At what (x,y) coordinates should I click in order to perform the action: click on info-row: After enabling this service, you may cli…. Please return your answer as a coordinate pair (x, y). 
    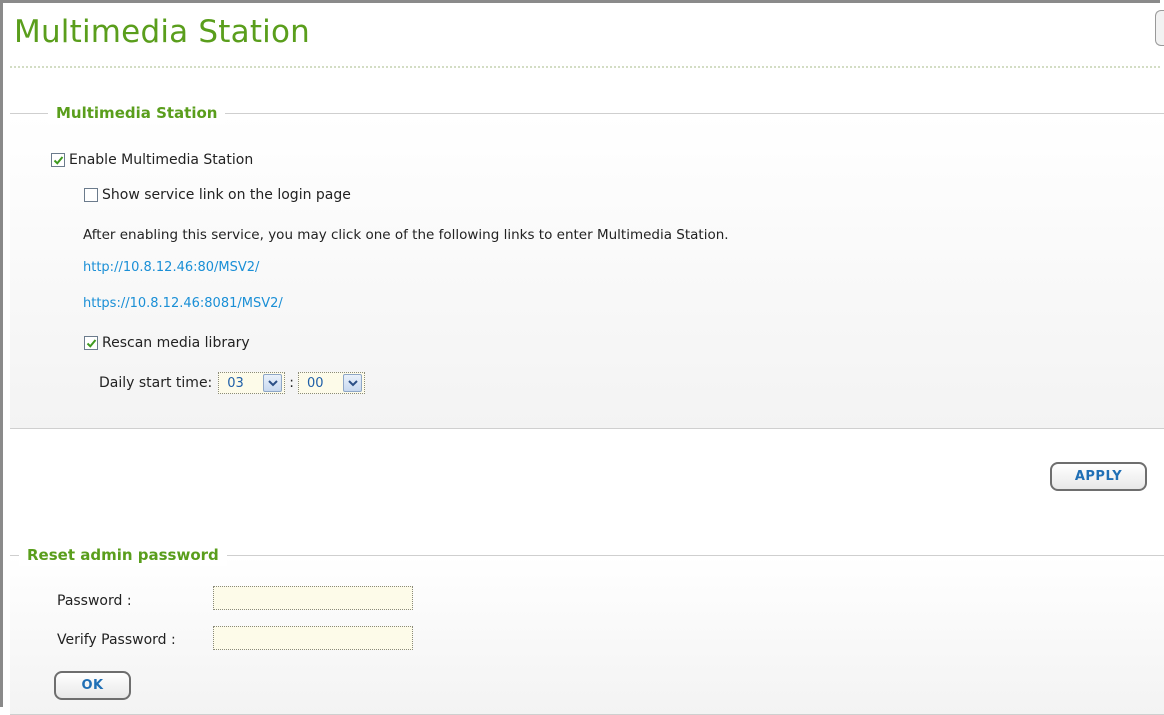
    Looking at the image, I should click on (406, 235).